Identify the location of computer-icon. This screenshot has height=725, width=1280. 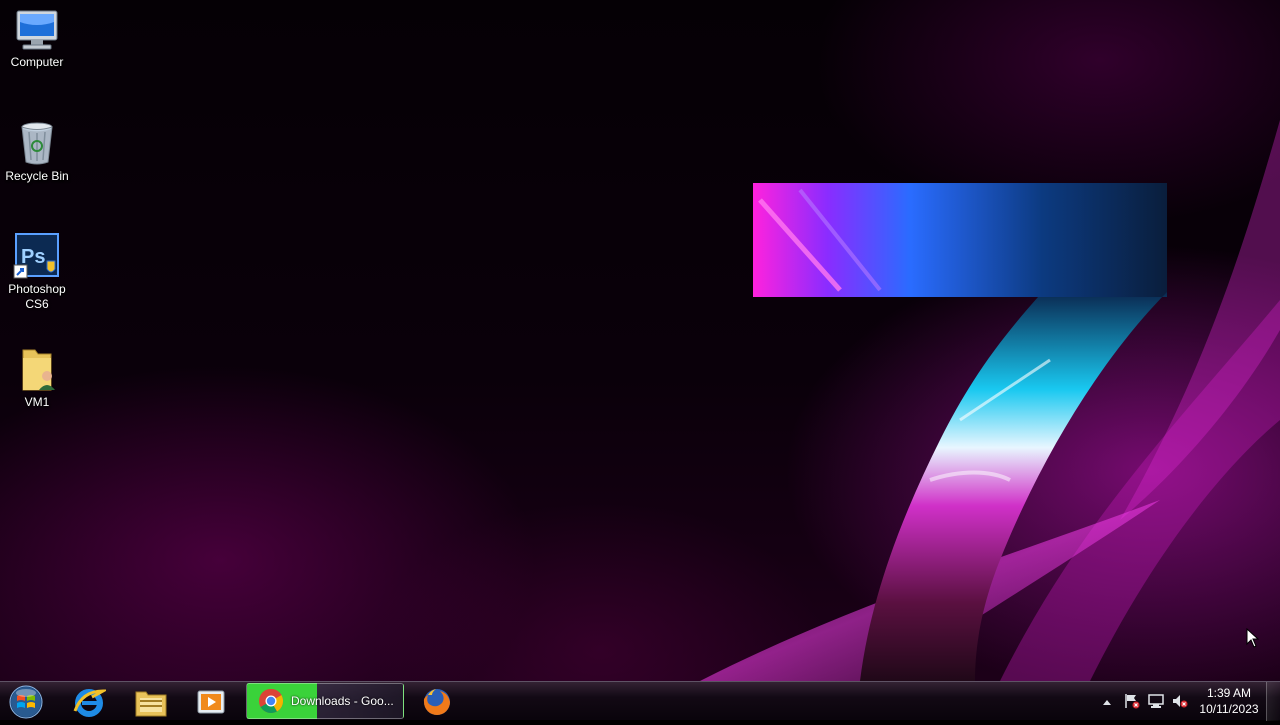
(37, 30).